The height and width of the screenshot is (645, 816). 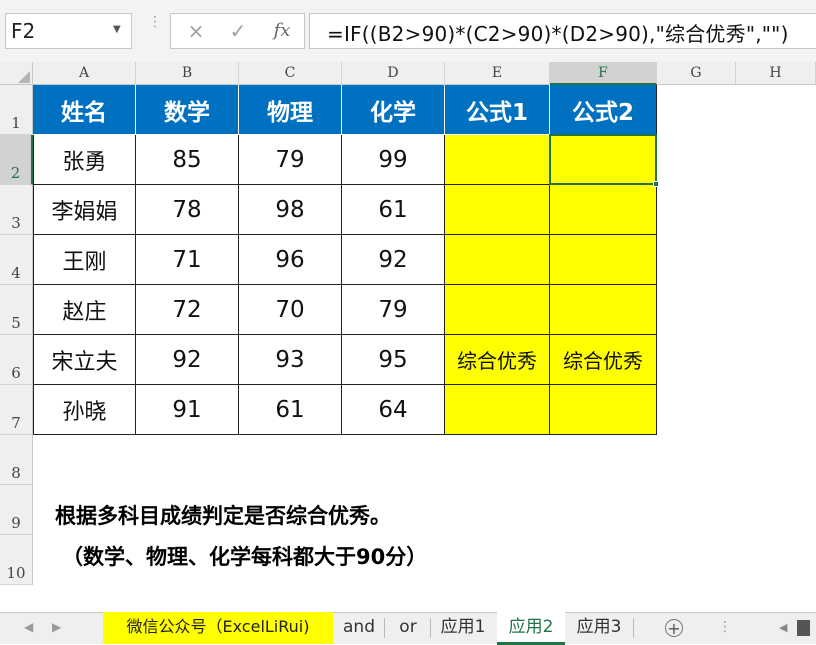 What do you see at coordinates (187, 210) in the screenshot?
I see `cell-b3: 78` at bounding box center [187, 210].